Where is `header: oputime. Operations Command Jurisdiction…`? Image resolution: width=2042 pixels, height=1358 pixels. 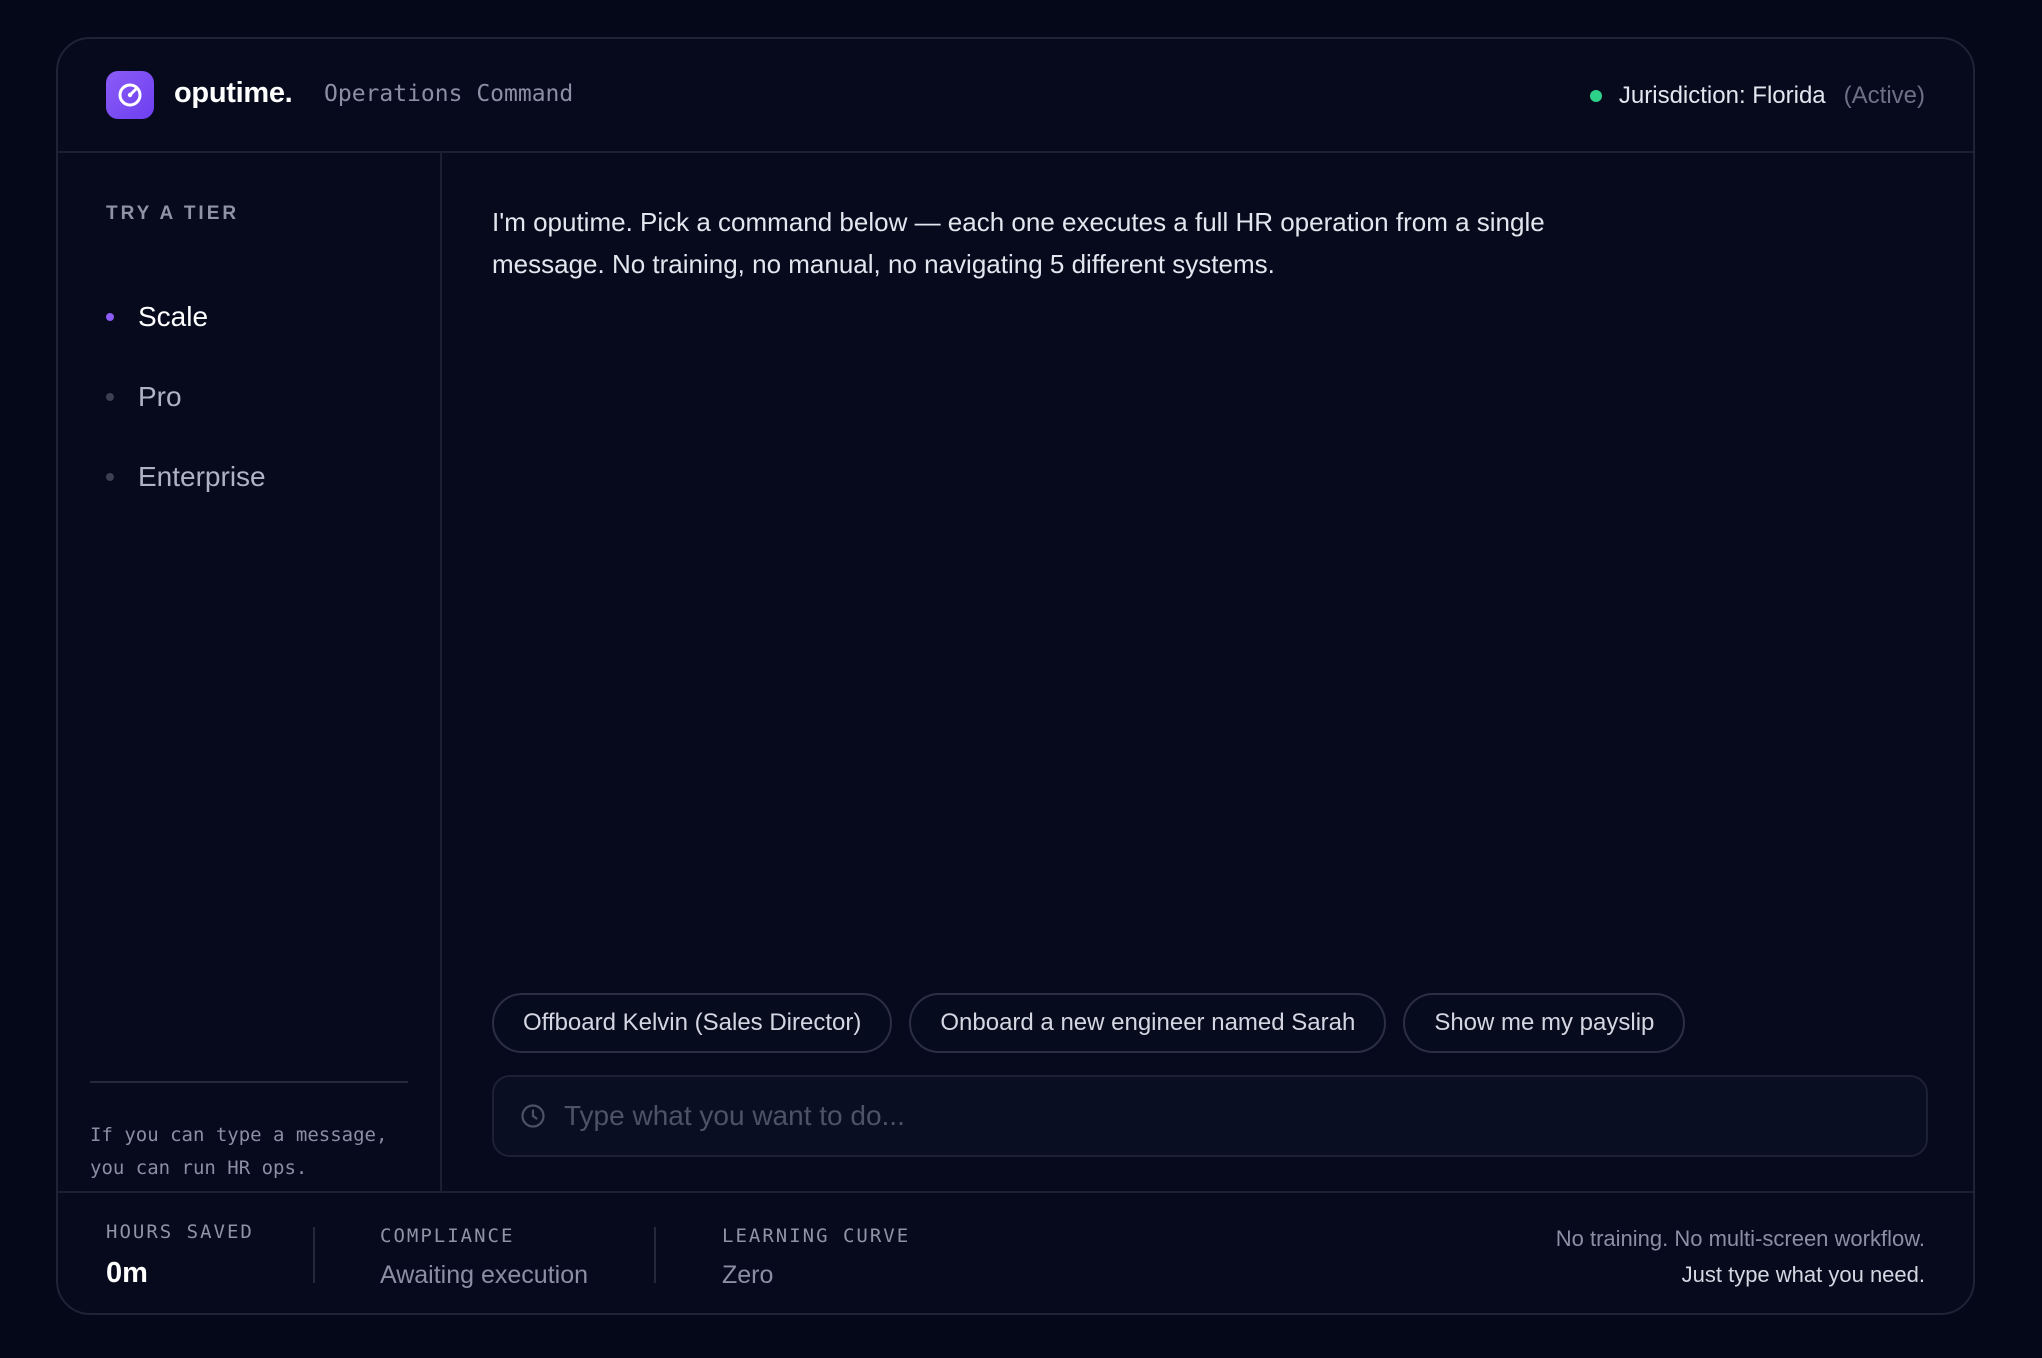
header: oputime. Operations Command Jurisdiction… is located at coordinates (1015, 96).